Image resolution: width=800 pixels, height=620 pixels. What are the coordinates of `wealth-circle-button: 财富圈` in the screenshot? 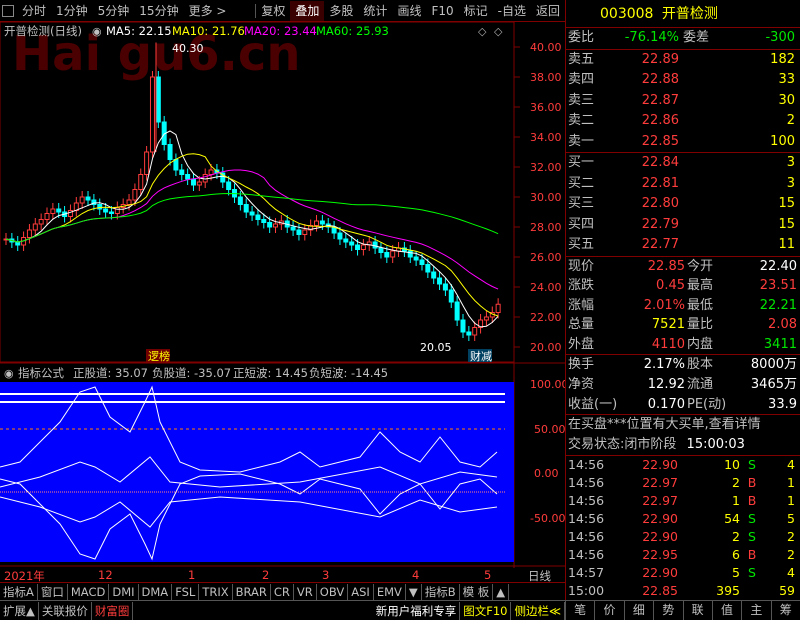 It's located at (113, 610).